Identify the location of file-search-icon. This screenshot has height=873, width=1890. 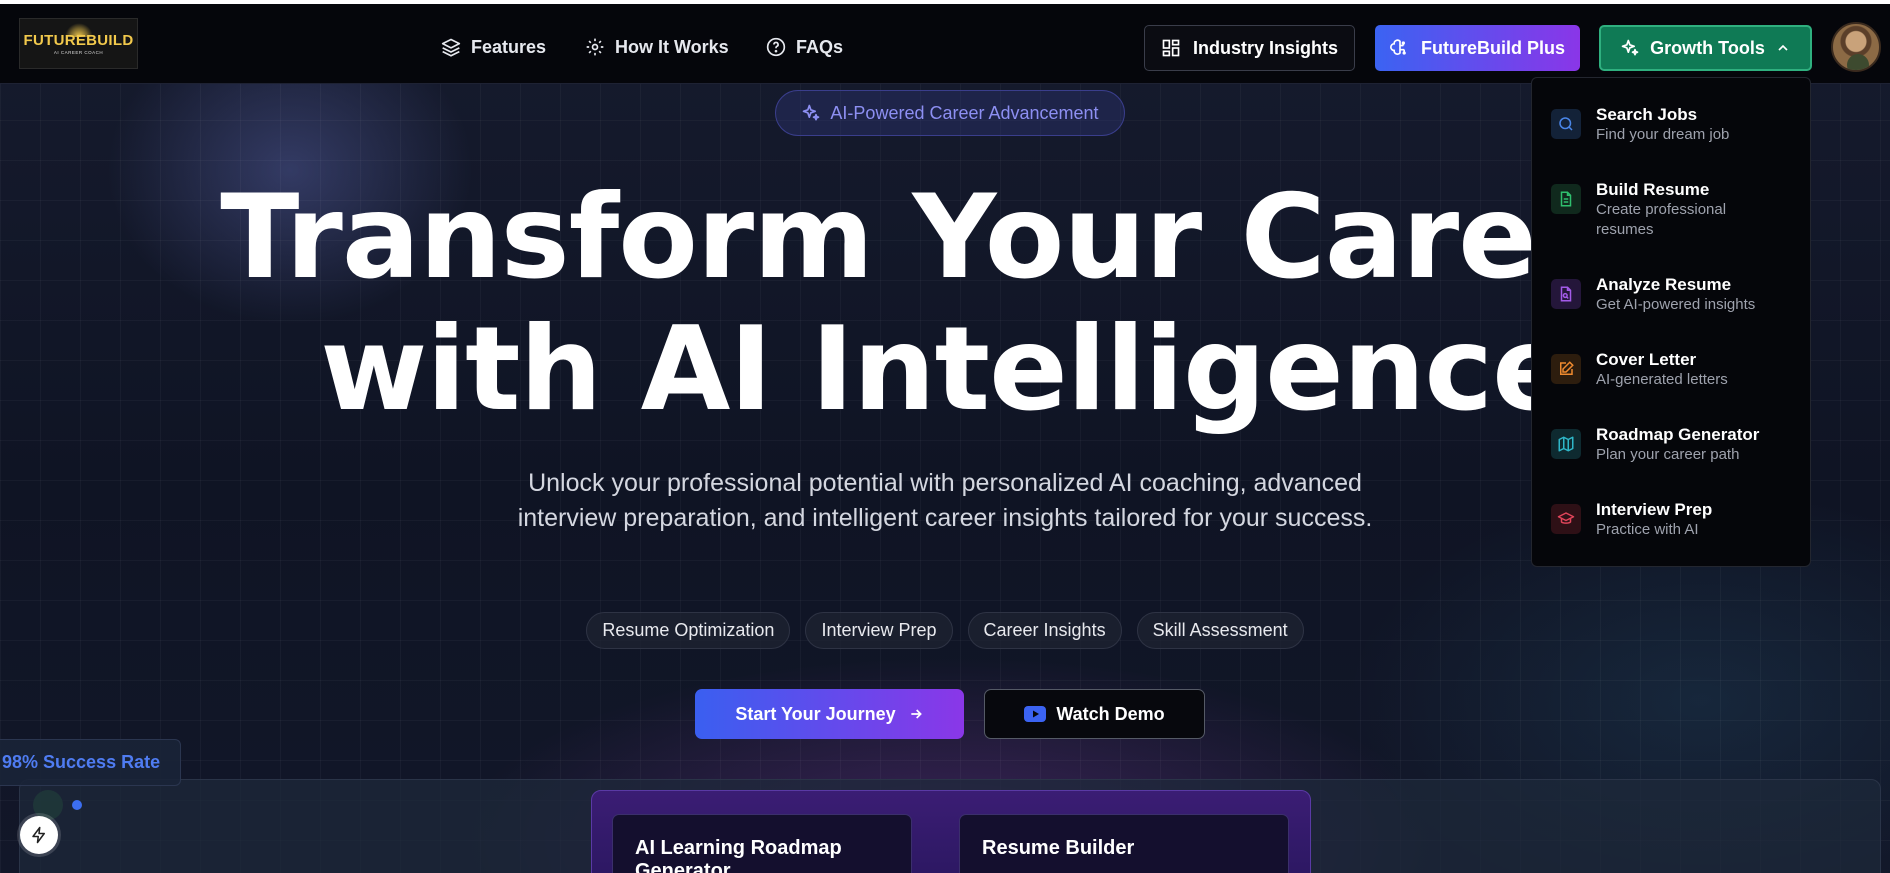
(1566, 294).